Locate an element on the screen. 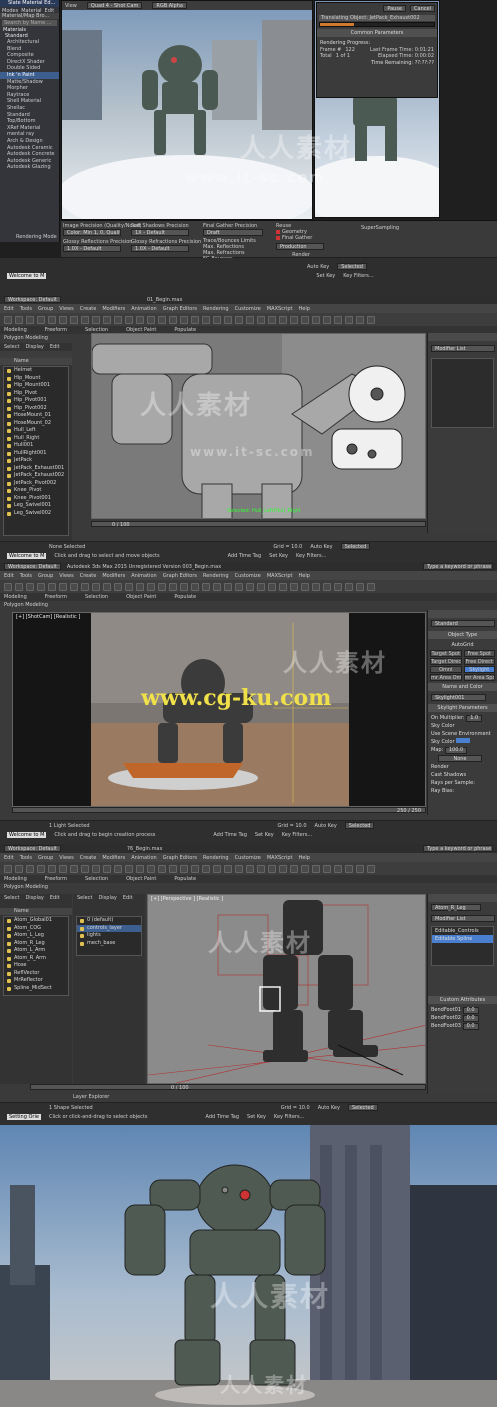  set-key-button: Set Key is located at coordinates (325, 276).